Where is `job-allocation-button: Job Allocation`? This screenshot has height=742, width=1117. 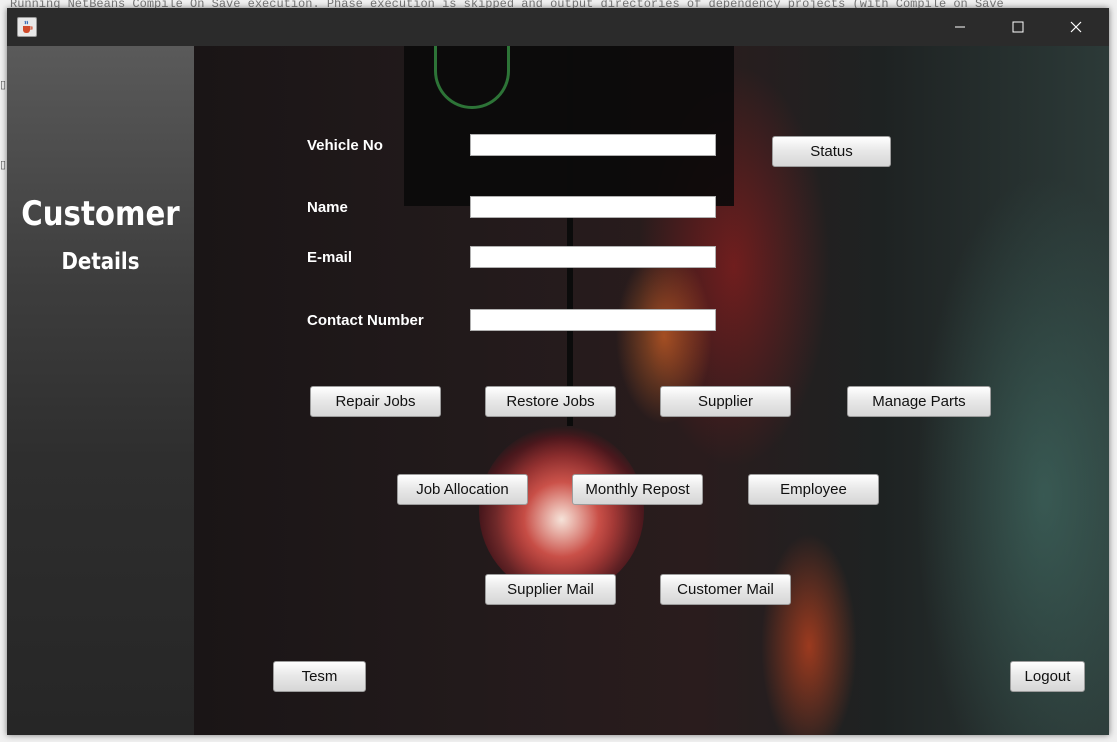
job-allocation-button: Job Allocation is located at coordinates (462, 489).